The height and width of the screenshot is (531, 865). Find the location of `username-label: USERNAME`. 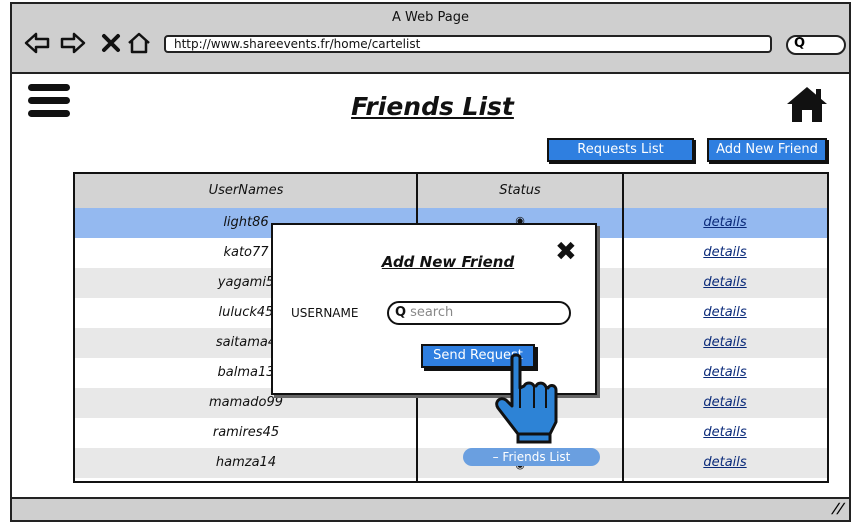

username-label: USERNAME is located at coordinates (325, 313).